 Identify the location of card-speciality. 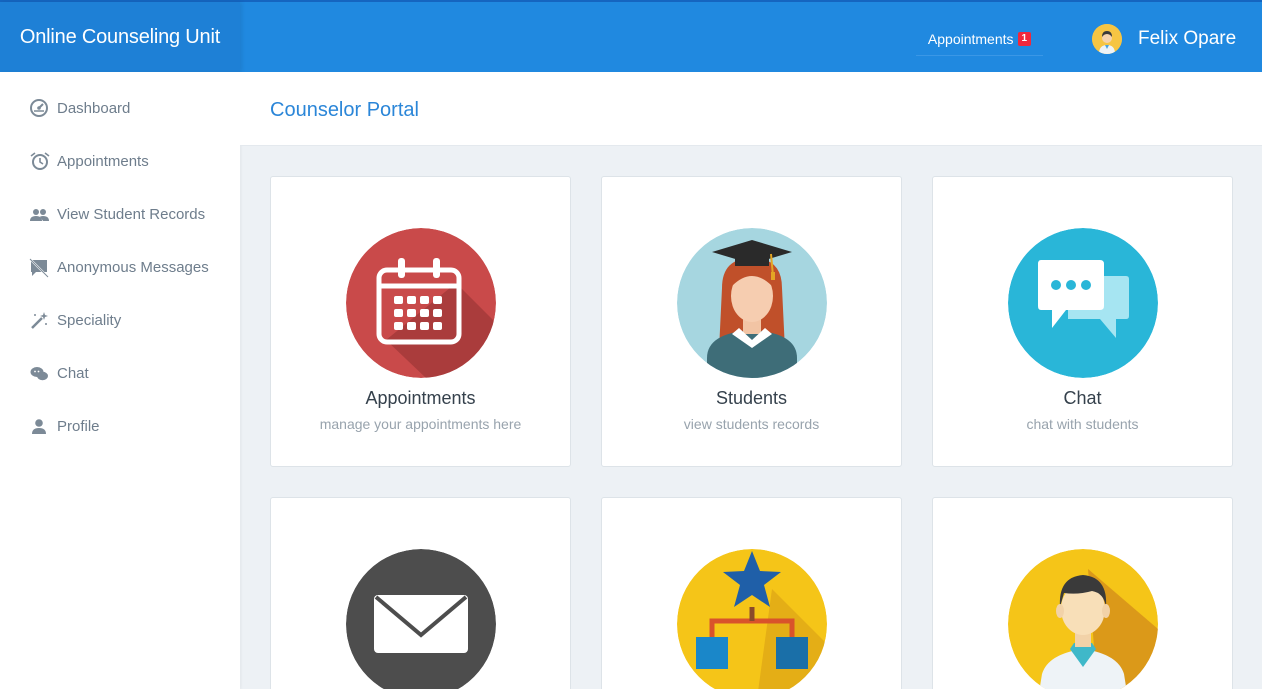
(751, 593).